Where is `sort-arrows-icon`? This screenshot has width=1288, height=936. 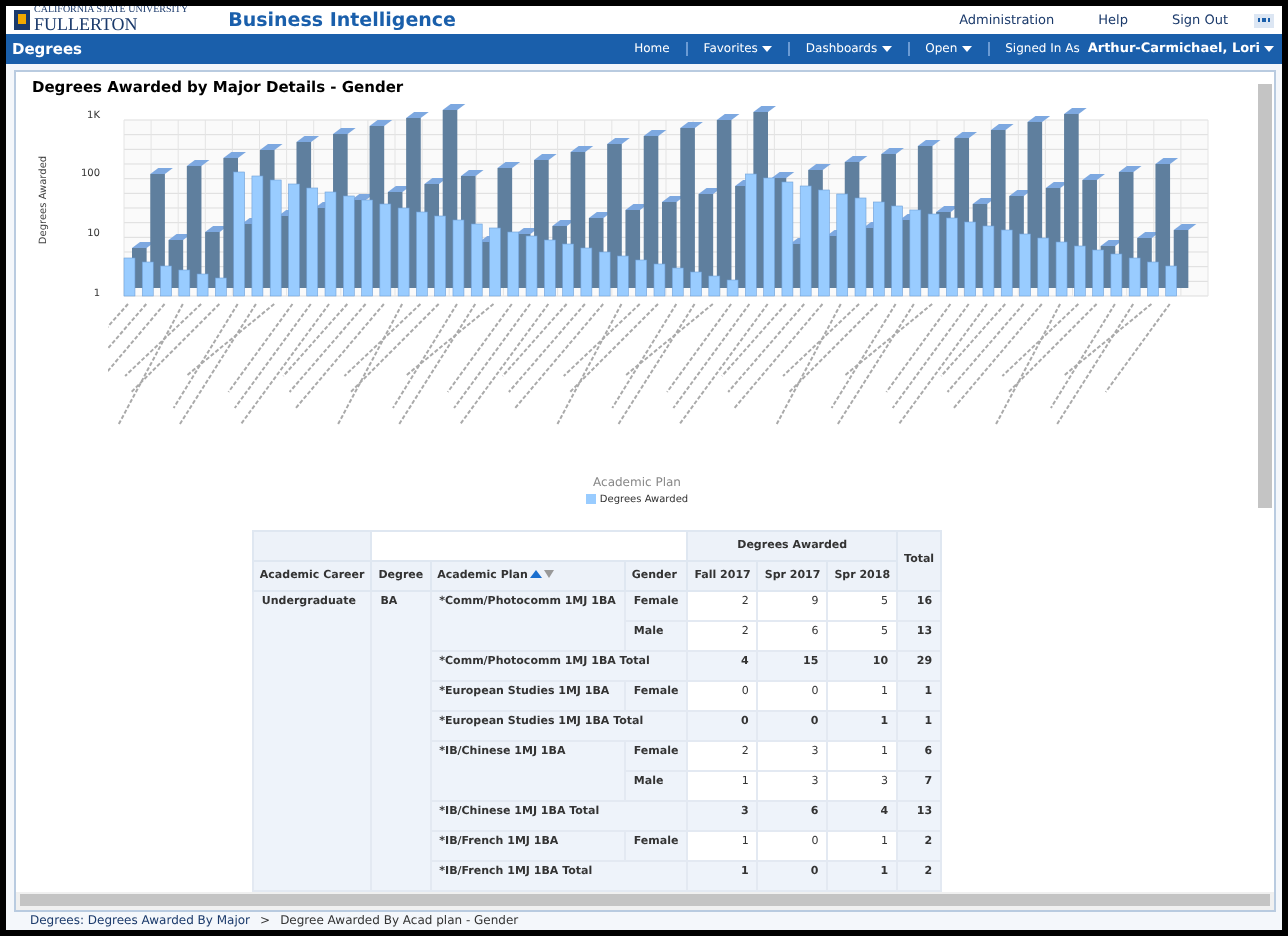
sort-arrows-icon is located at coordinates (541, 573).